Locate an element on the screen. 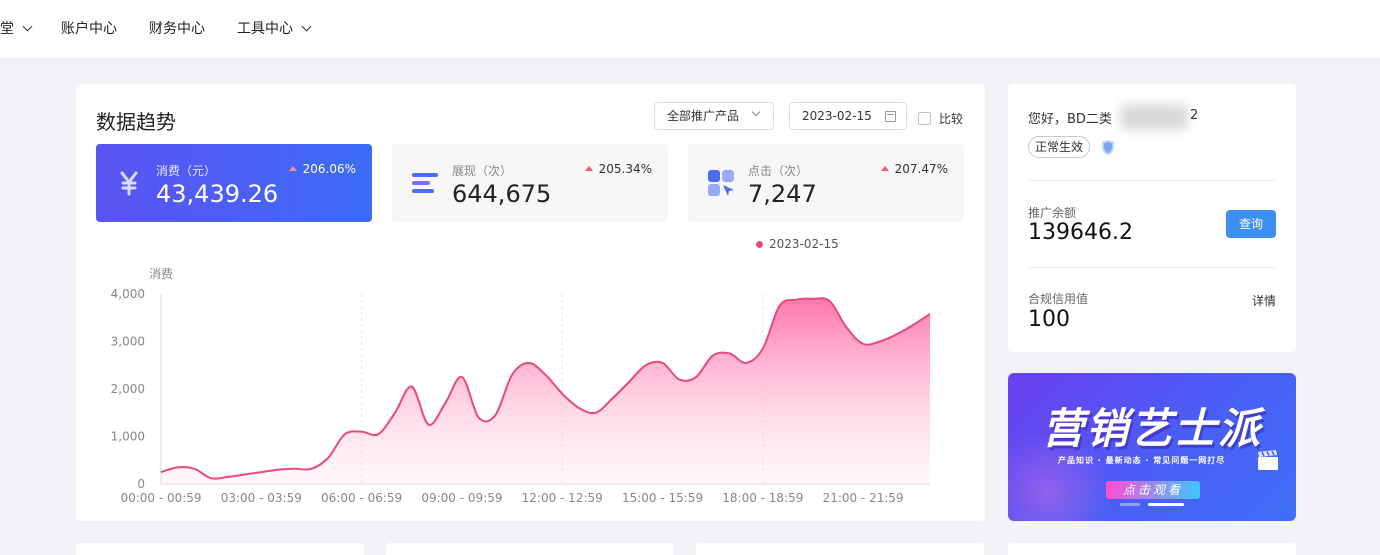  shield-icon is located at coordinates (1108, 147).